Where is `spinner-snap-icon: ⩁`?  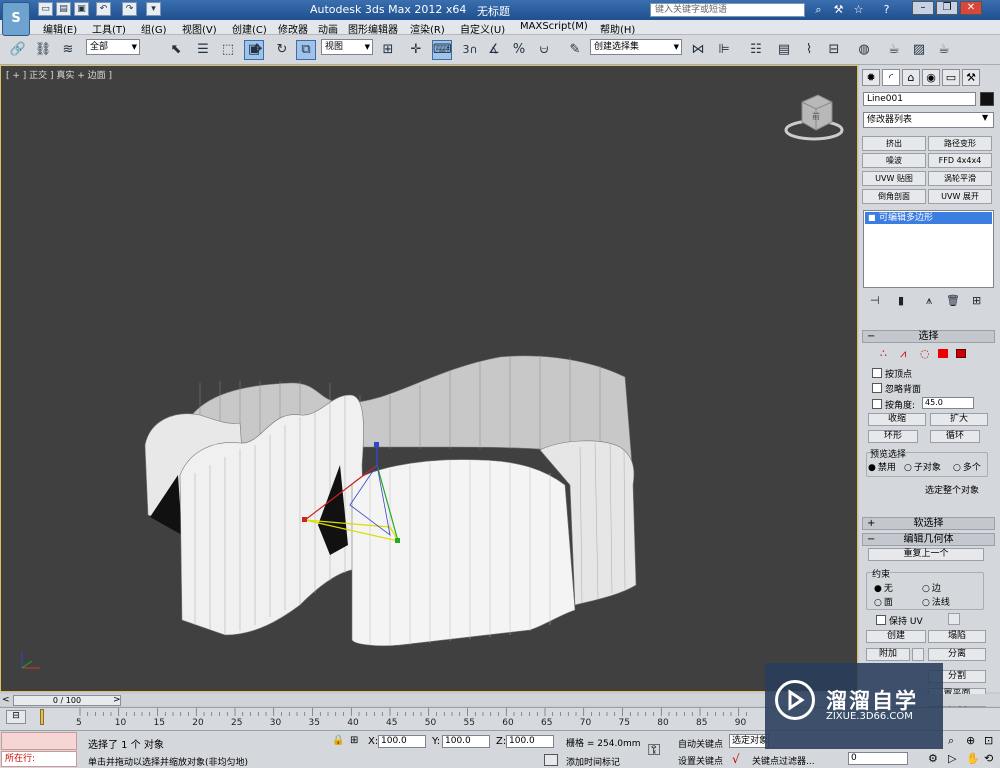
spinner-snap-icon: ⩁ is located at coordinates (544, 50).